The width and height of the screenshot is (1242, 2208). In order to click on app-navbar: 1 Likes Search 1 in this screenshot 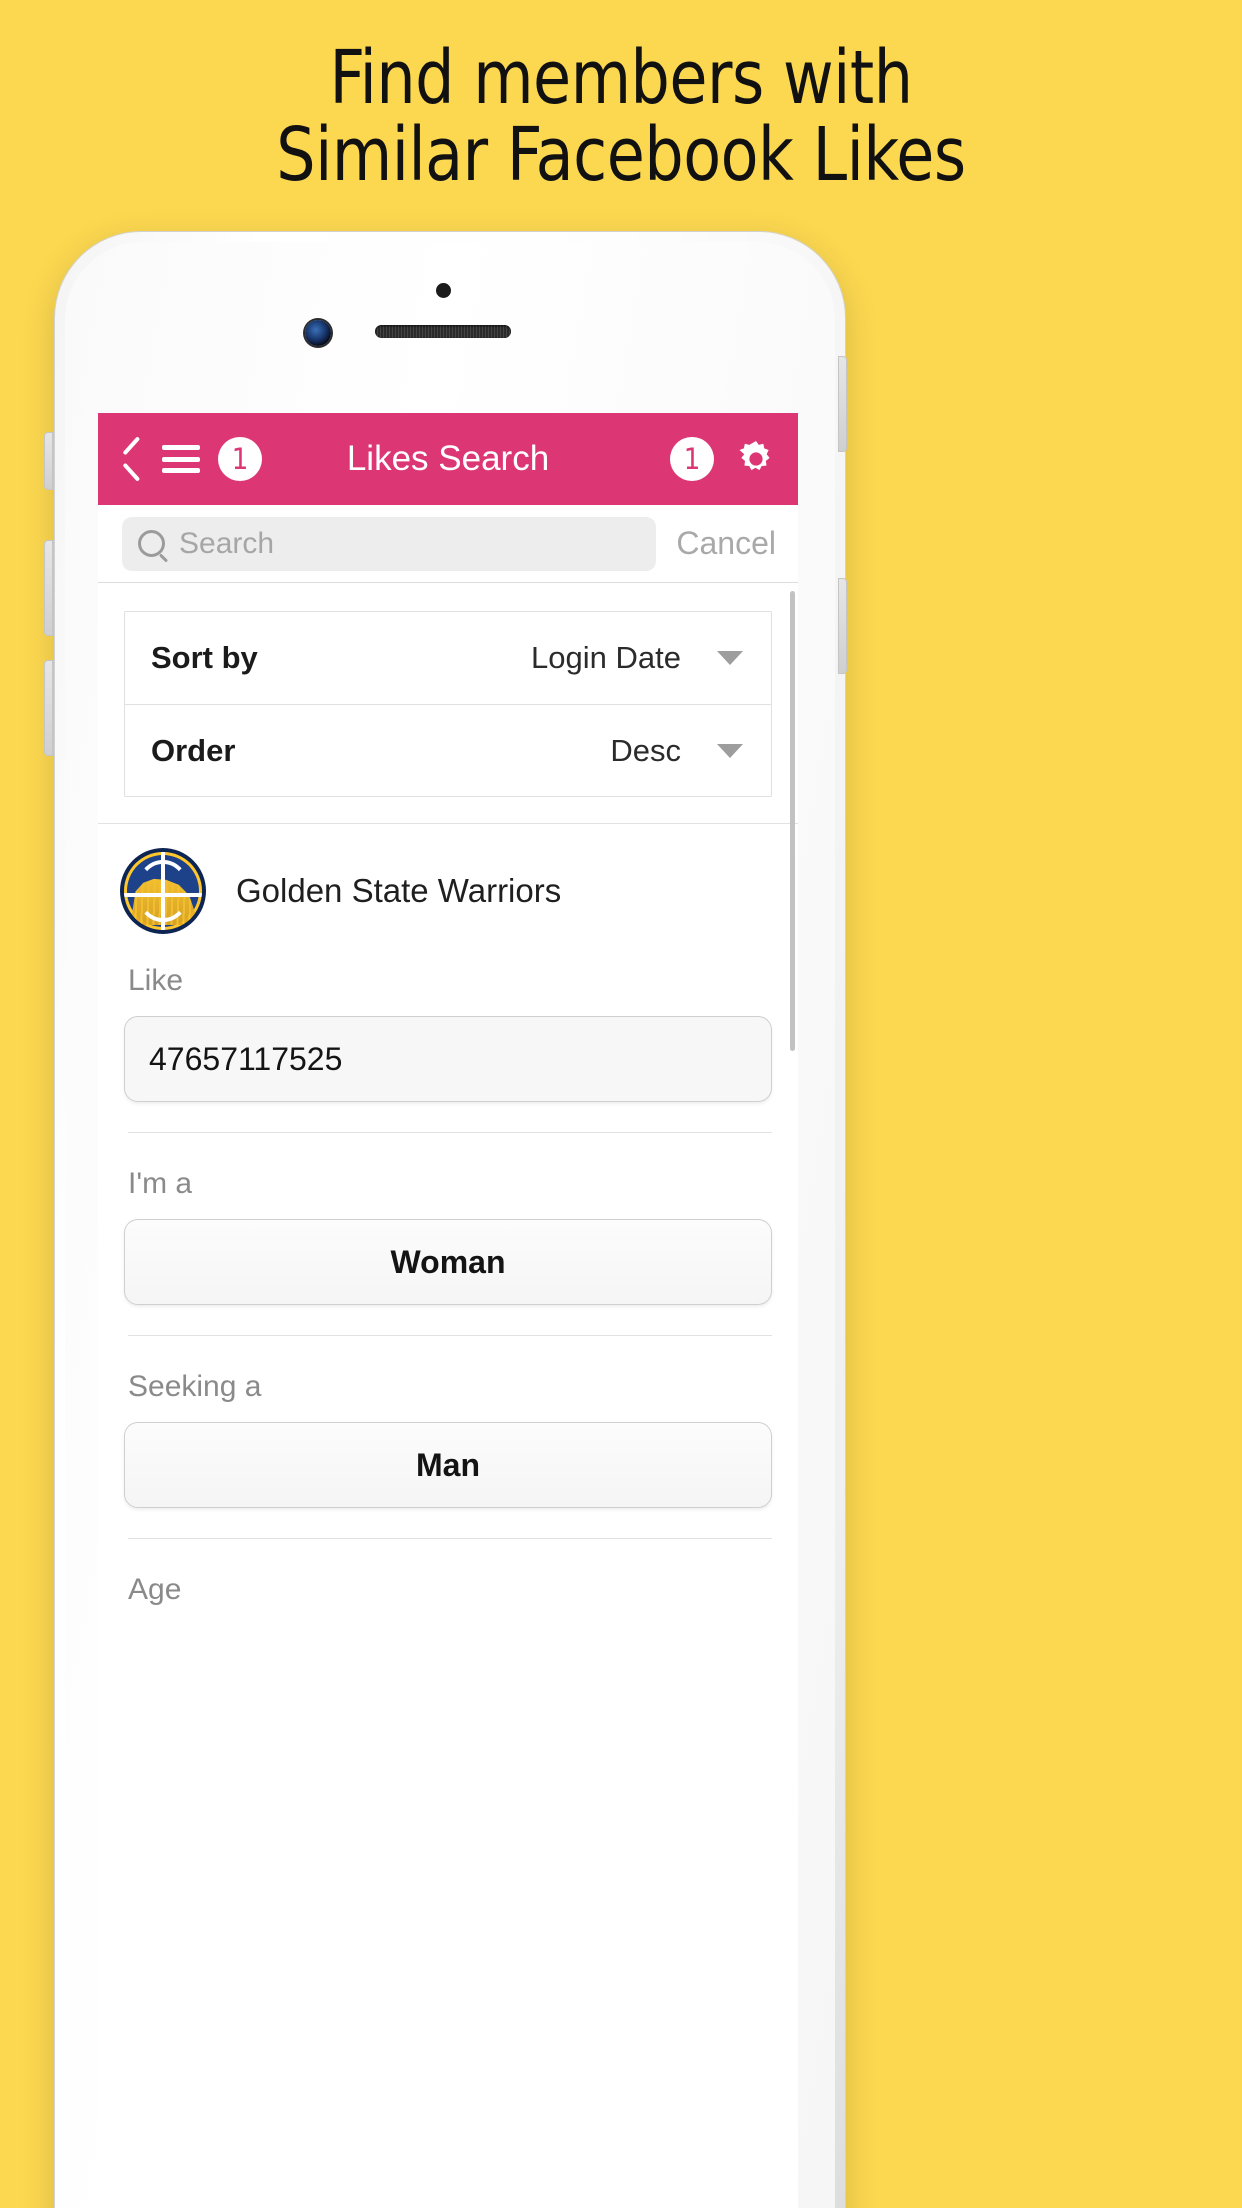, I will do `click(448, 459)`.